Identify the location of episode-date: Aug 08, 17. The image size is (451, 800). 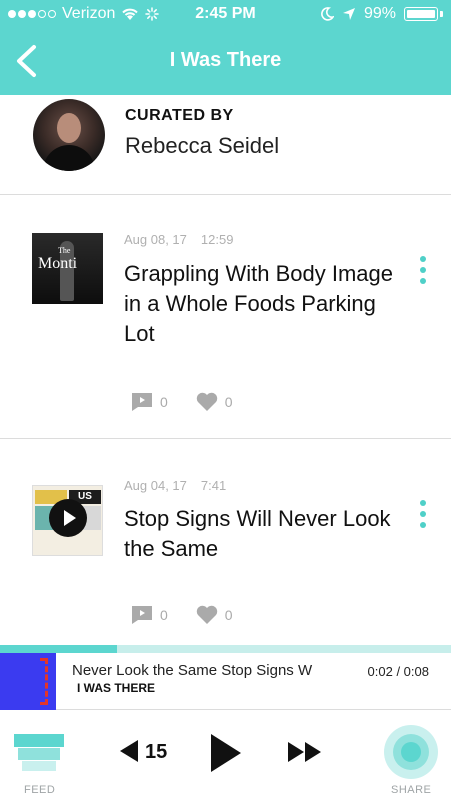
(155, 239).